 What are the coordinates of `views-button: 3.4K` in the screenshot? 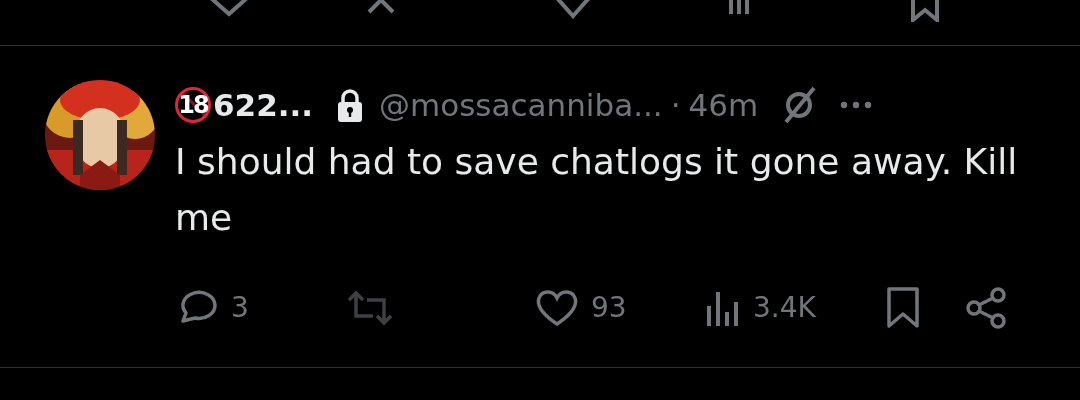 It's located at (795, 308).